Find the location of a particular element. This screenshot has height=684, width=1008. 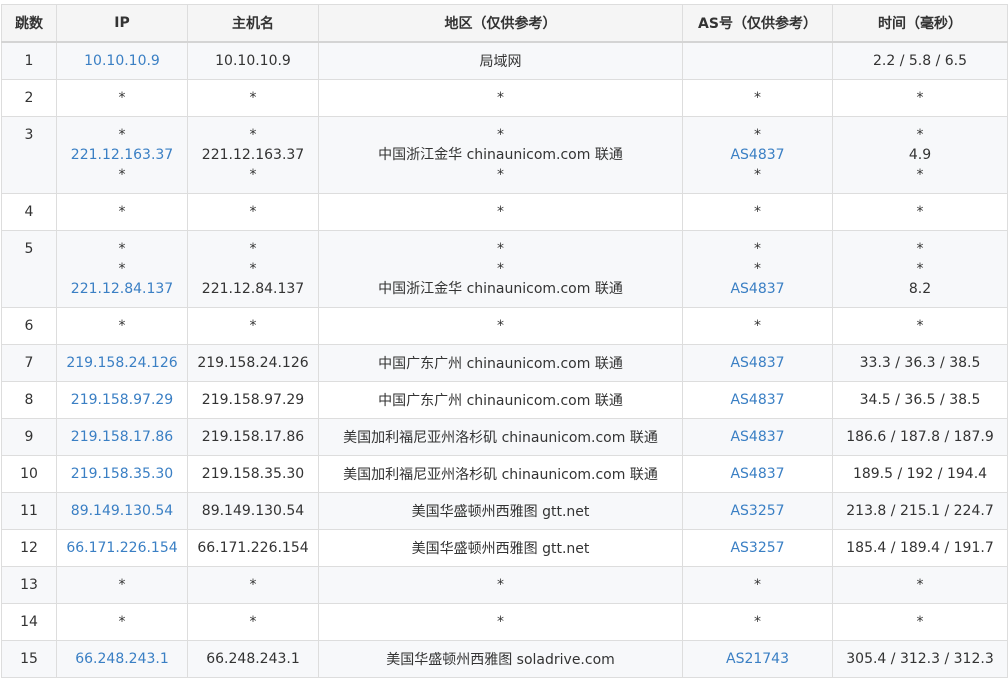

cell-time: 213.8 / 215.1 / 224.7 is located at coordinates (920, 510).